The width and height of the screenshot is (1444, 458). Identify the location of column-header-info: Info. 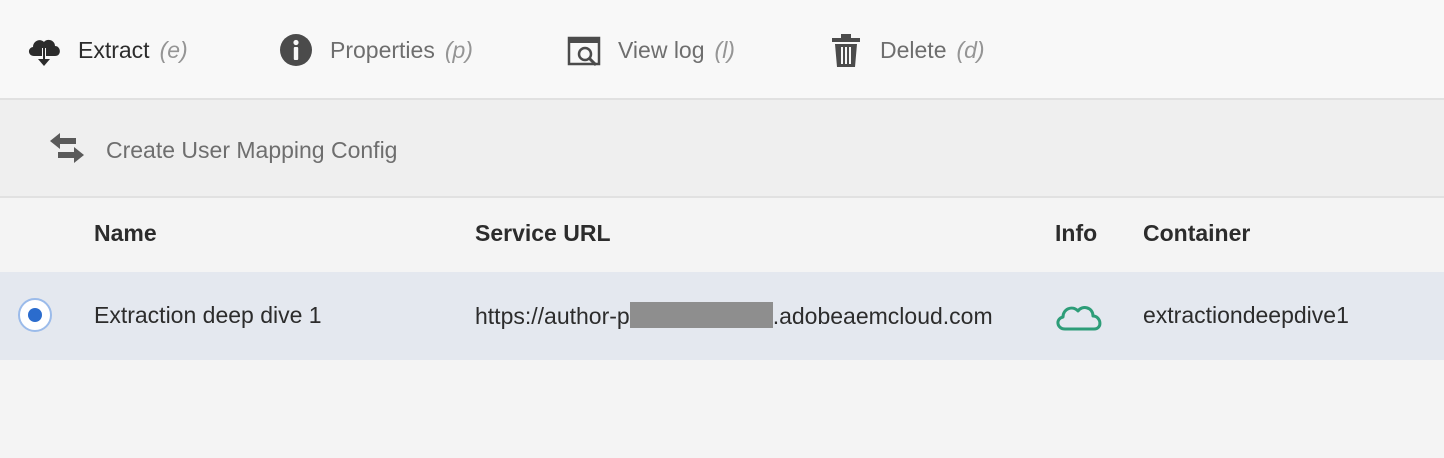
(1076, 233).